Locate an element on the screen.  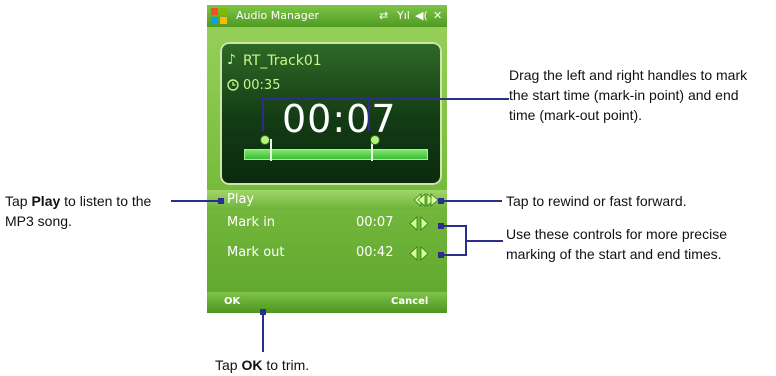
now-playing-panel: ♪ RT_Track01 00:35 00:07 is located at coordinates (331, 113).